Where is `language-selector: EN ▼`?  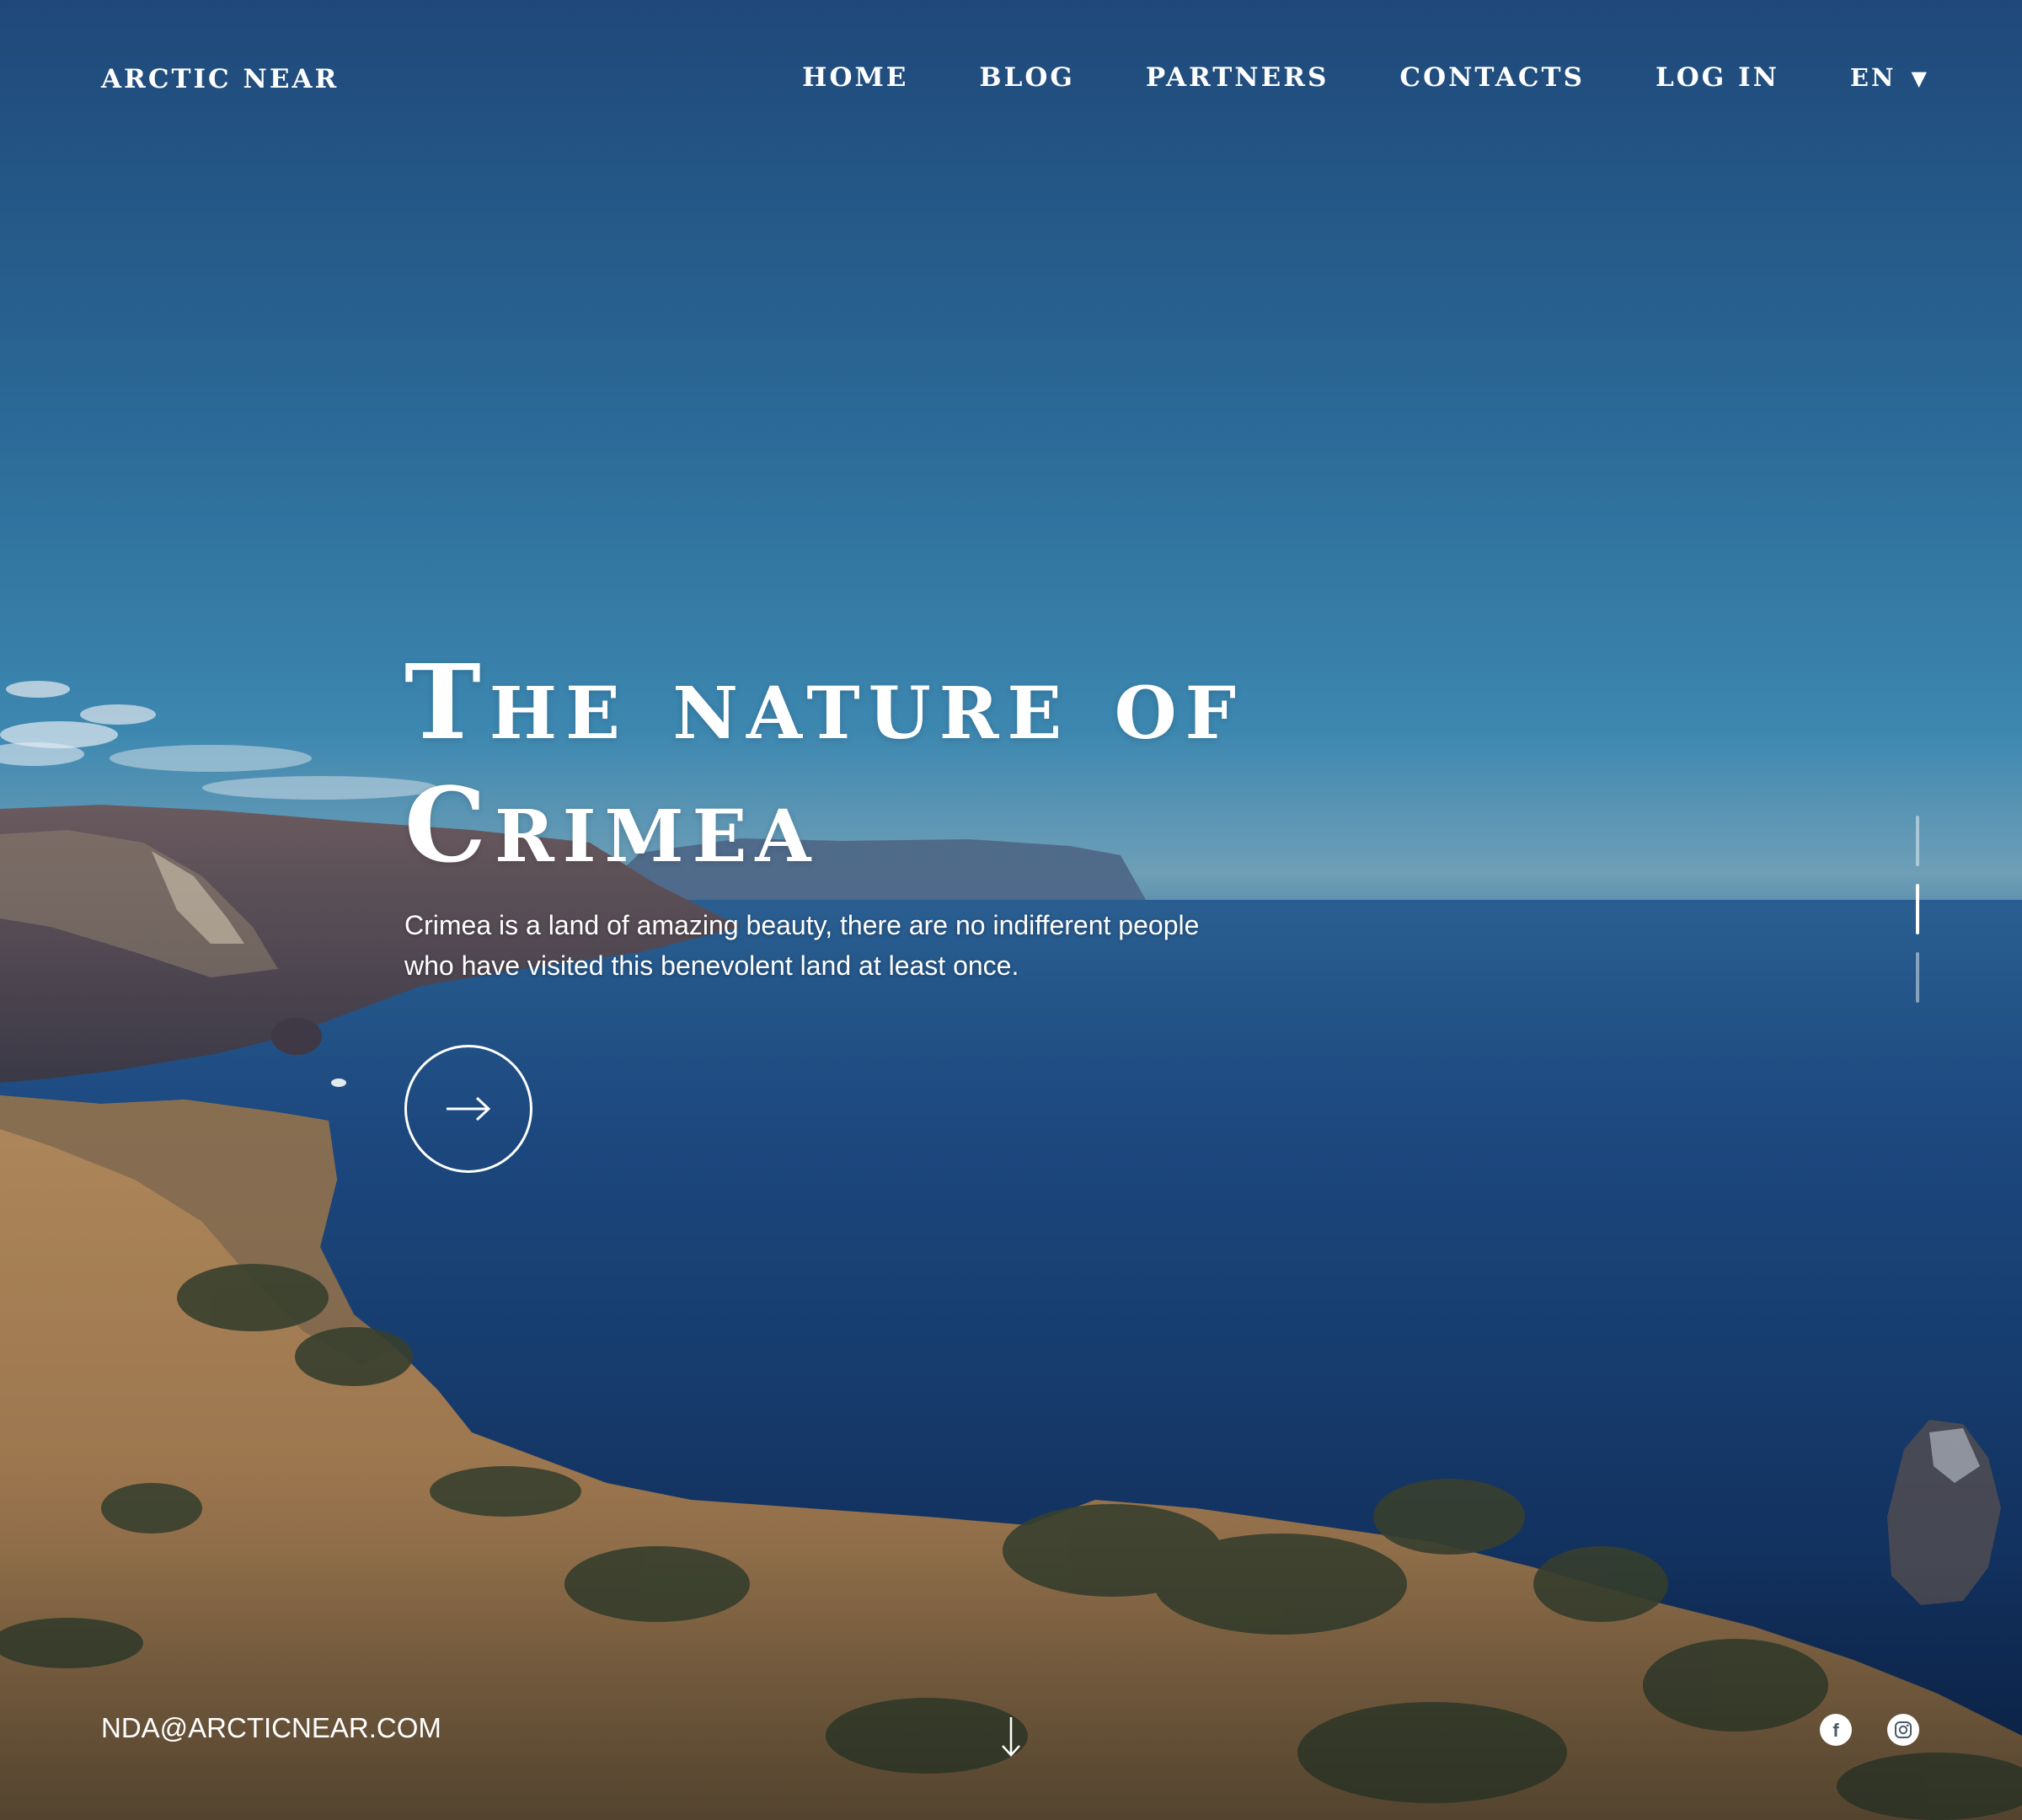 language-selector: EN ▼ is located at coordinates (1889, 77).